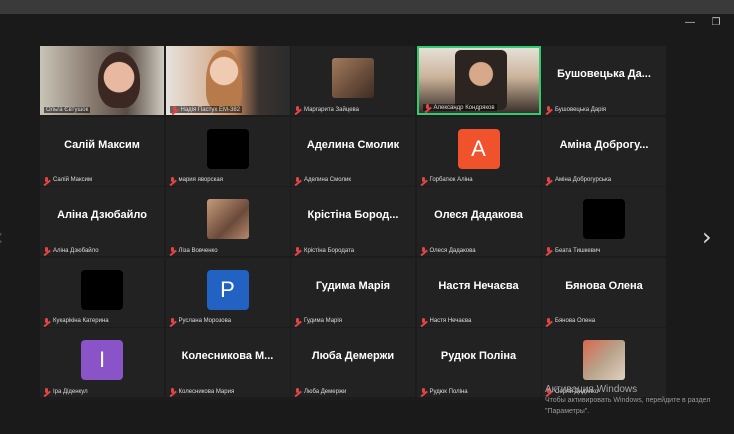 The height and width of the screenshot is (434, 734). Describe the element at coordinates (102, 215) in the screenshot. I see `participant-display-name: Аліна Дзюбайло` at that location.